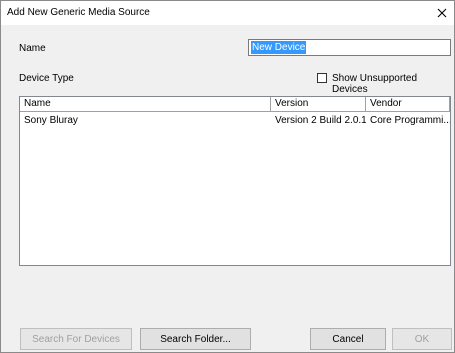  I want to click on title-bar: Add New Generic Media Source, so click(227, 13).